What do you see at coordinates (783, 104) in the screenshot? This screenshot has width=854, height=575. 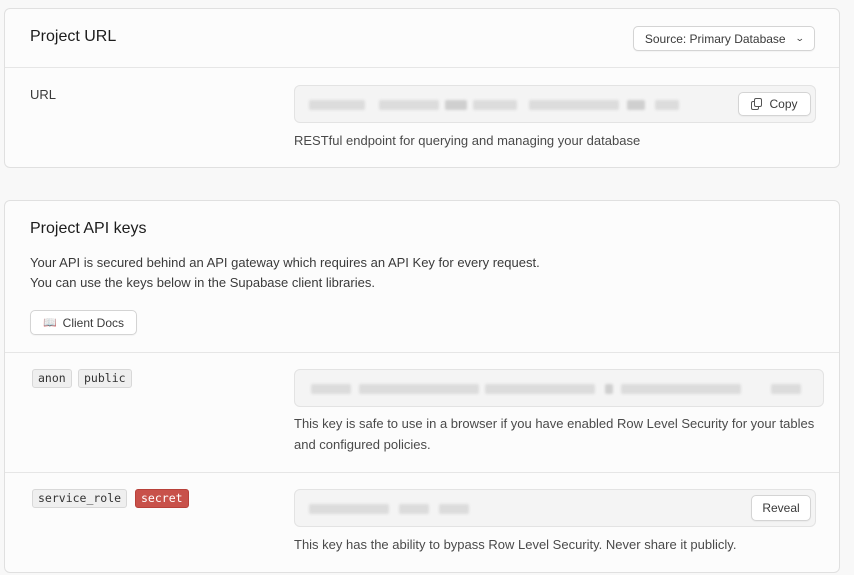 I see `copy-label: Copy` at bounding box center [783, 104].